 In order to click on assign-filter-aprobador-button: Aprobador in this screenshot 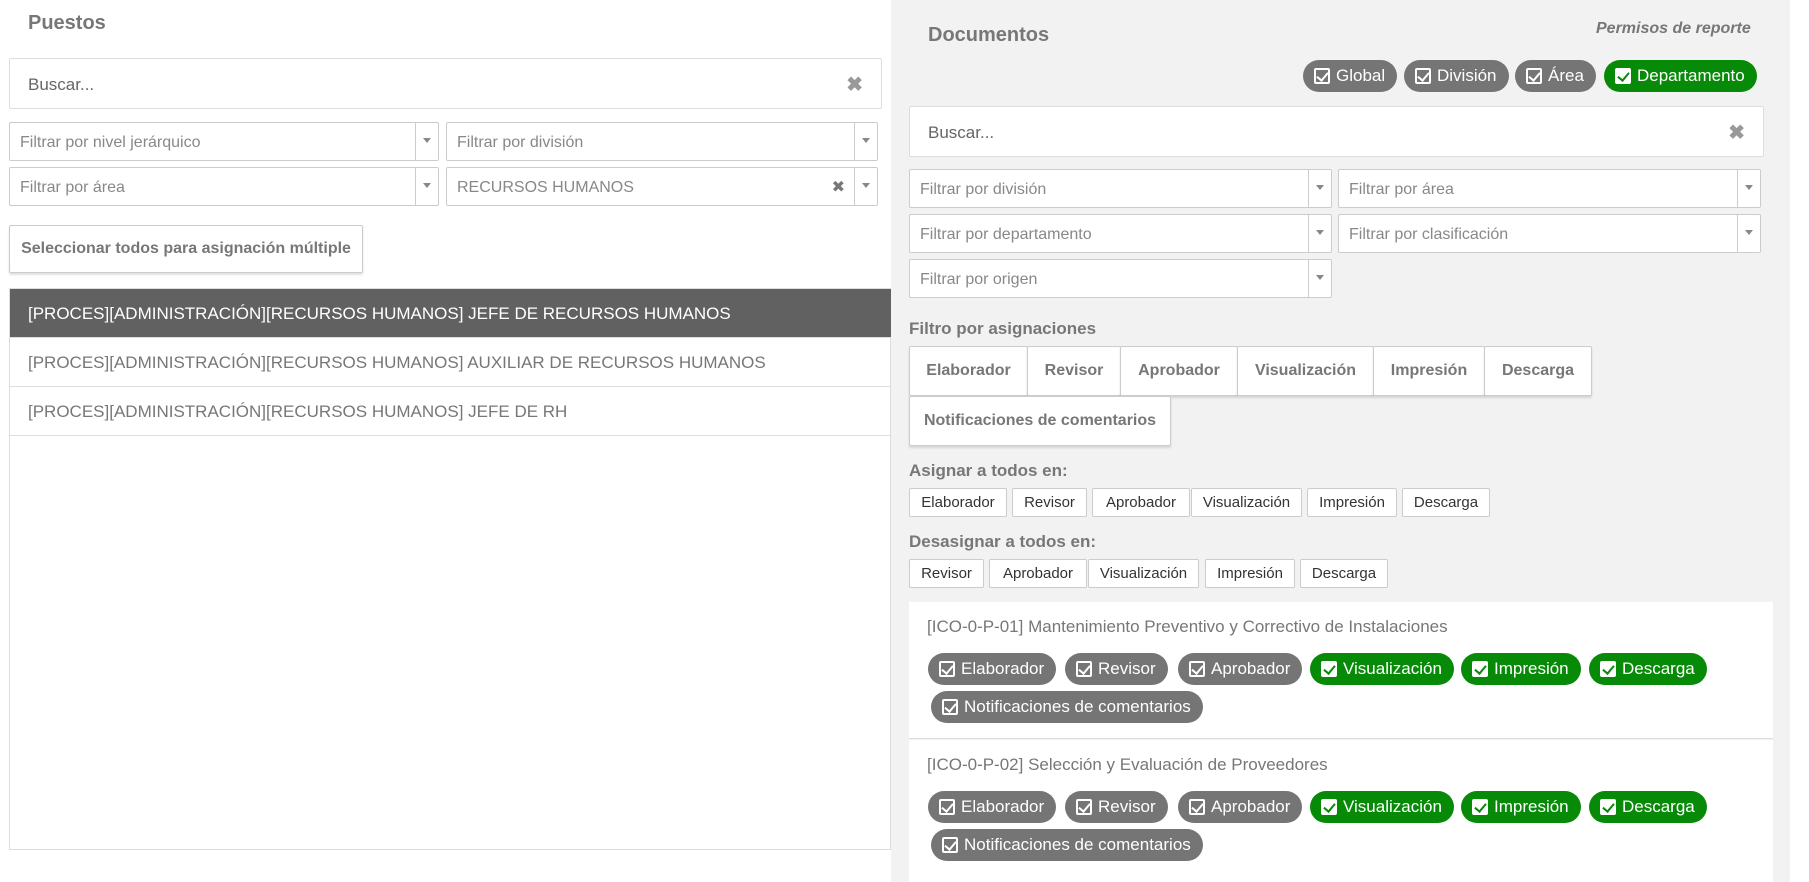, I will do `click(1179, 371)`.